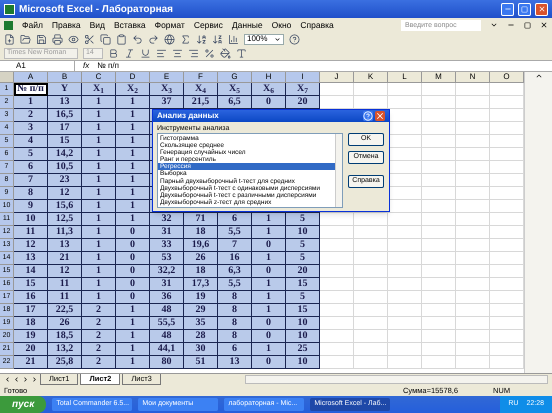 The width and height of the screenshot is (552, 413). What do you see at coordinates (177, 53) in the screenshot?
I see `align-center-icon` at bounding box center [177, 53].